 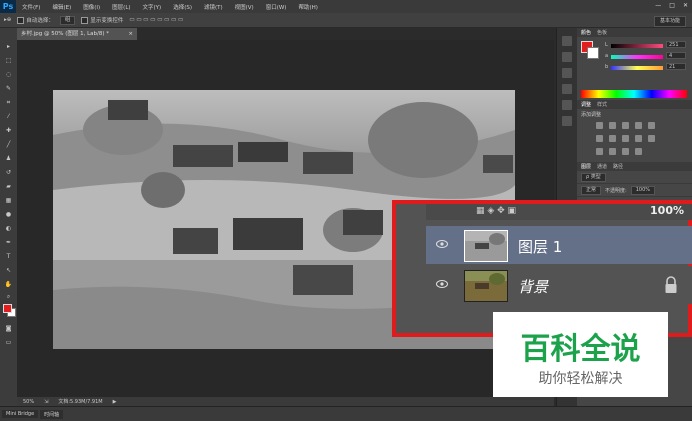 What do you see at coordinates (559, 285) in the screenshot?
I see `layer-row-background: 背景` at bounding box center [559, 285].